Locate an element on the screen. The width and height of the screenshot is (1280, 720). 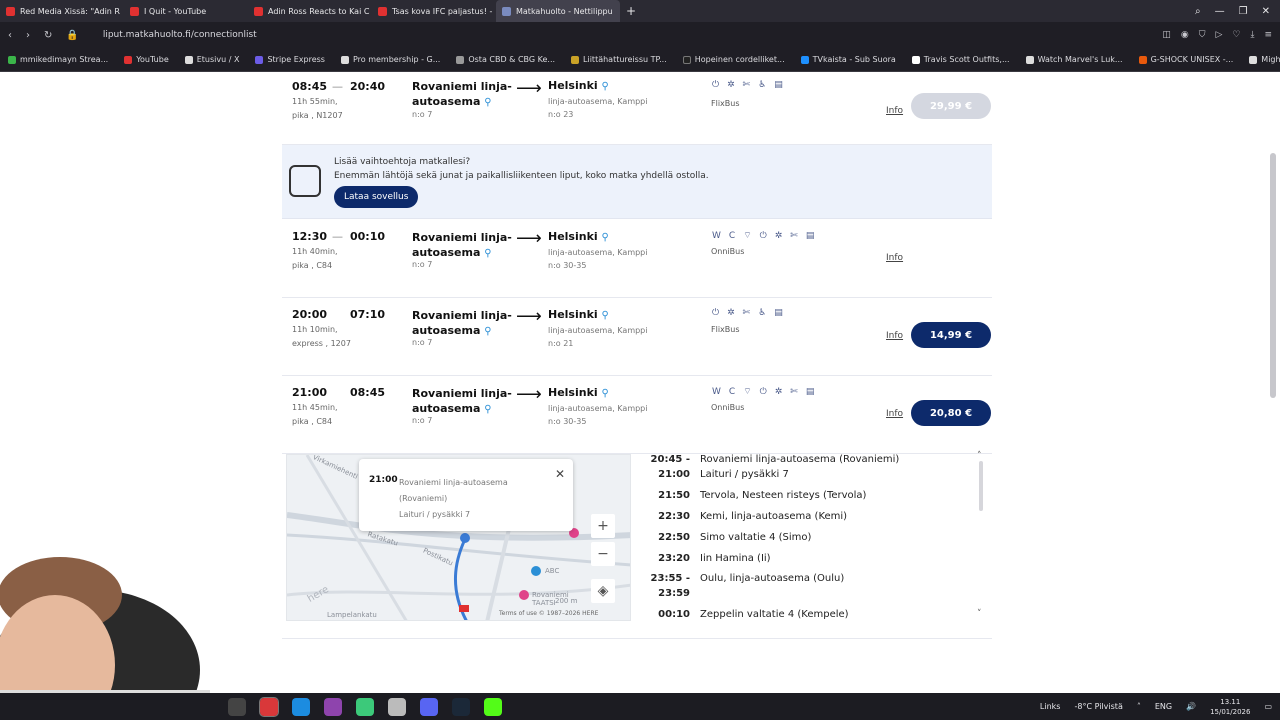
price-button: 20,80 € is located at coordinates (951, 413).